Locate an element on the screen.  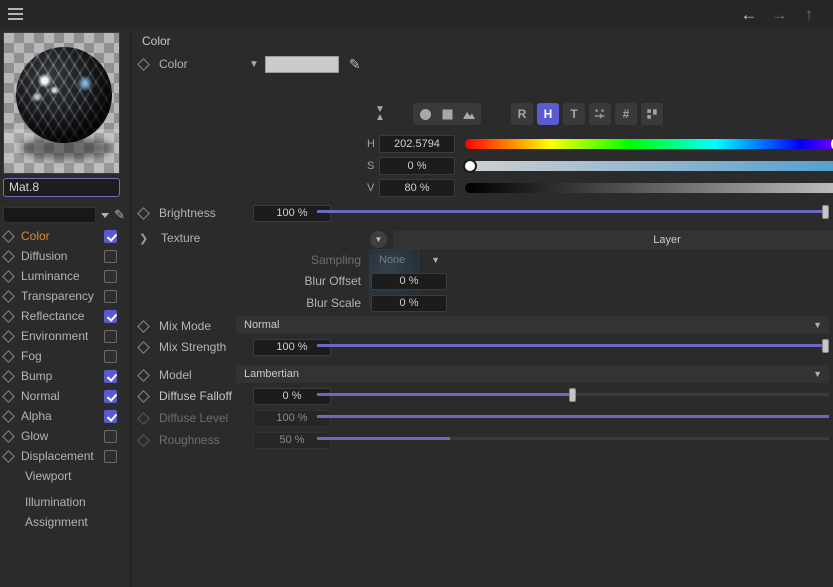
forward-arrow-icon: → is located at coordinates (779, 14).